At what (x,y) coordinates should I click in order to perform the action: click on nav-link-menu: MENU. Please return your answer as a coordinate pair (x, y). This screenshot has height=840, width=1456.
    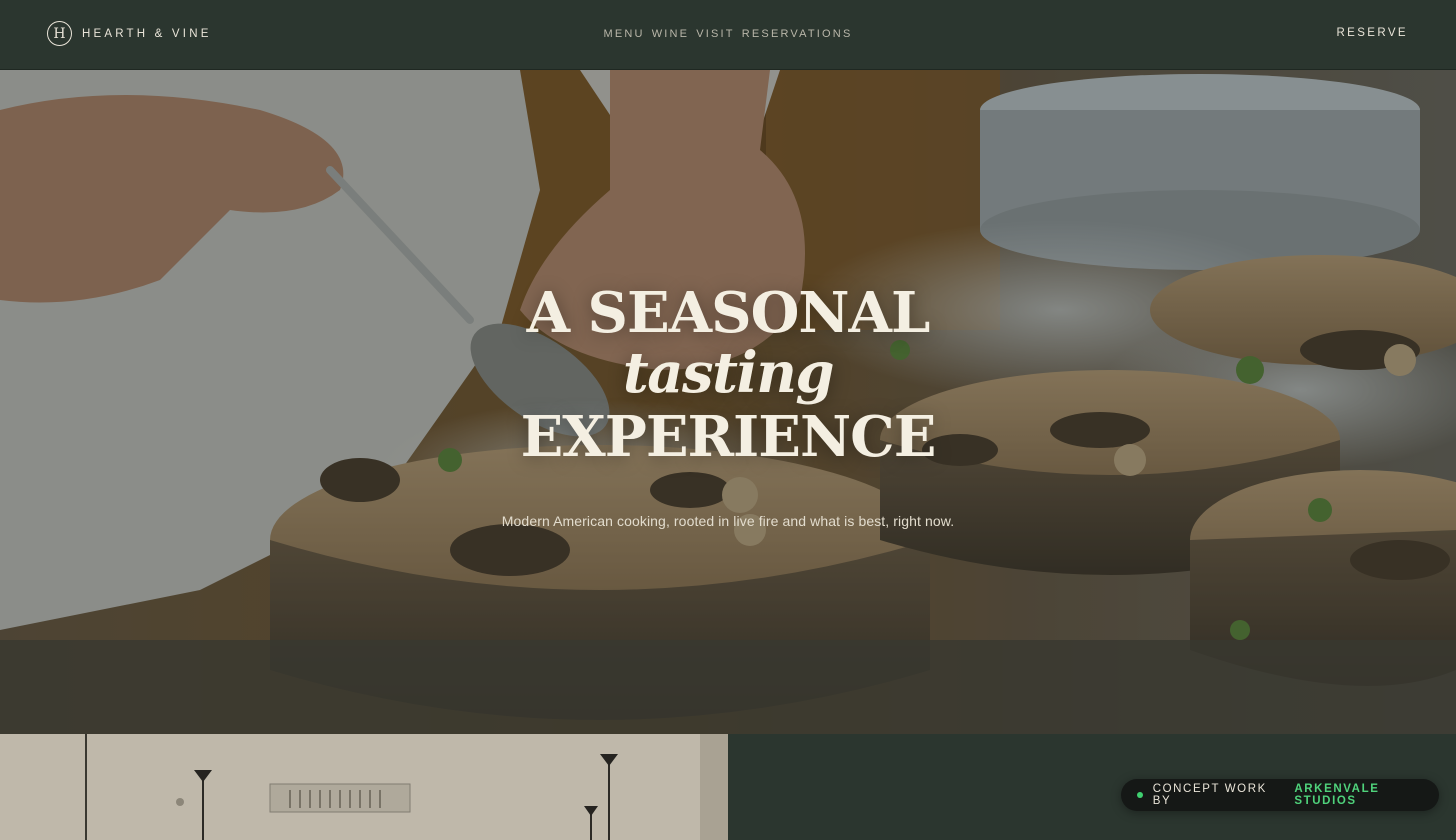
    Looking at the image, I should click on (623, 34).